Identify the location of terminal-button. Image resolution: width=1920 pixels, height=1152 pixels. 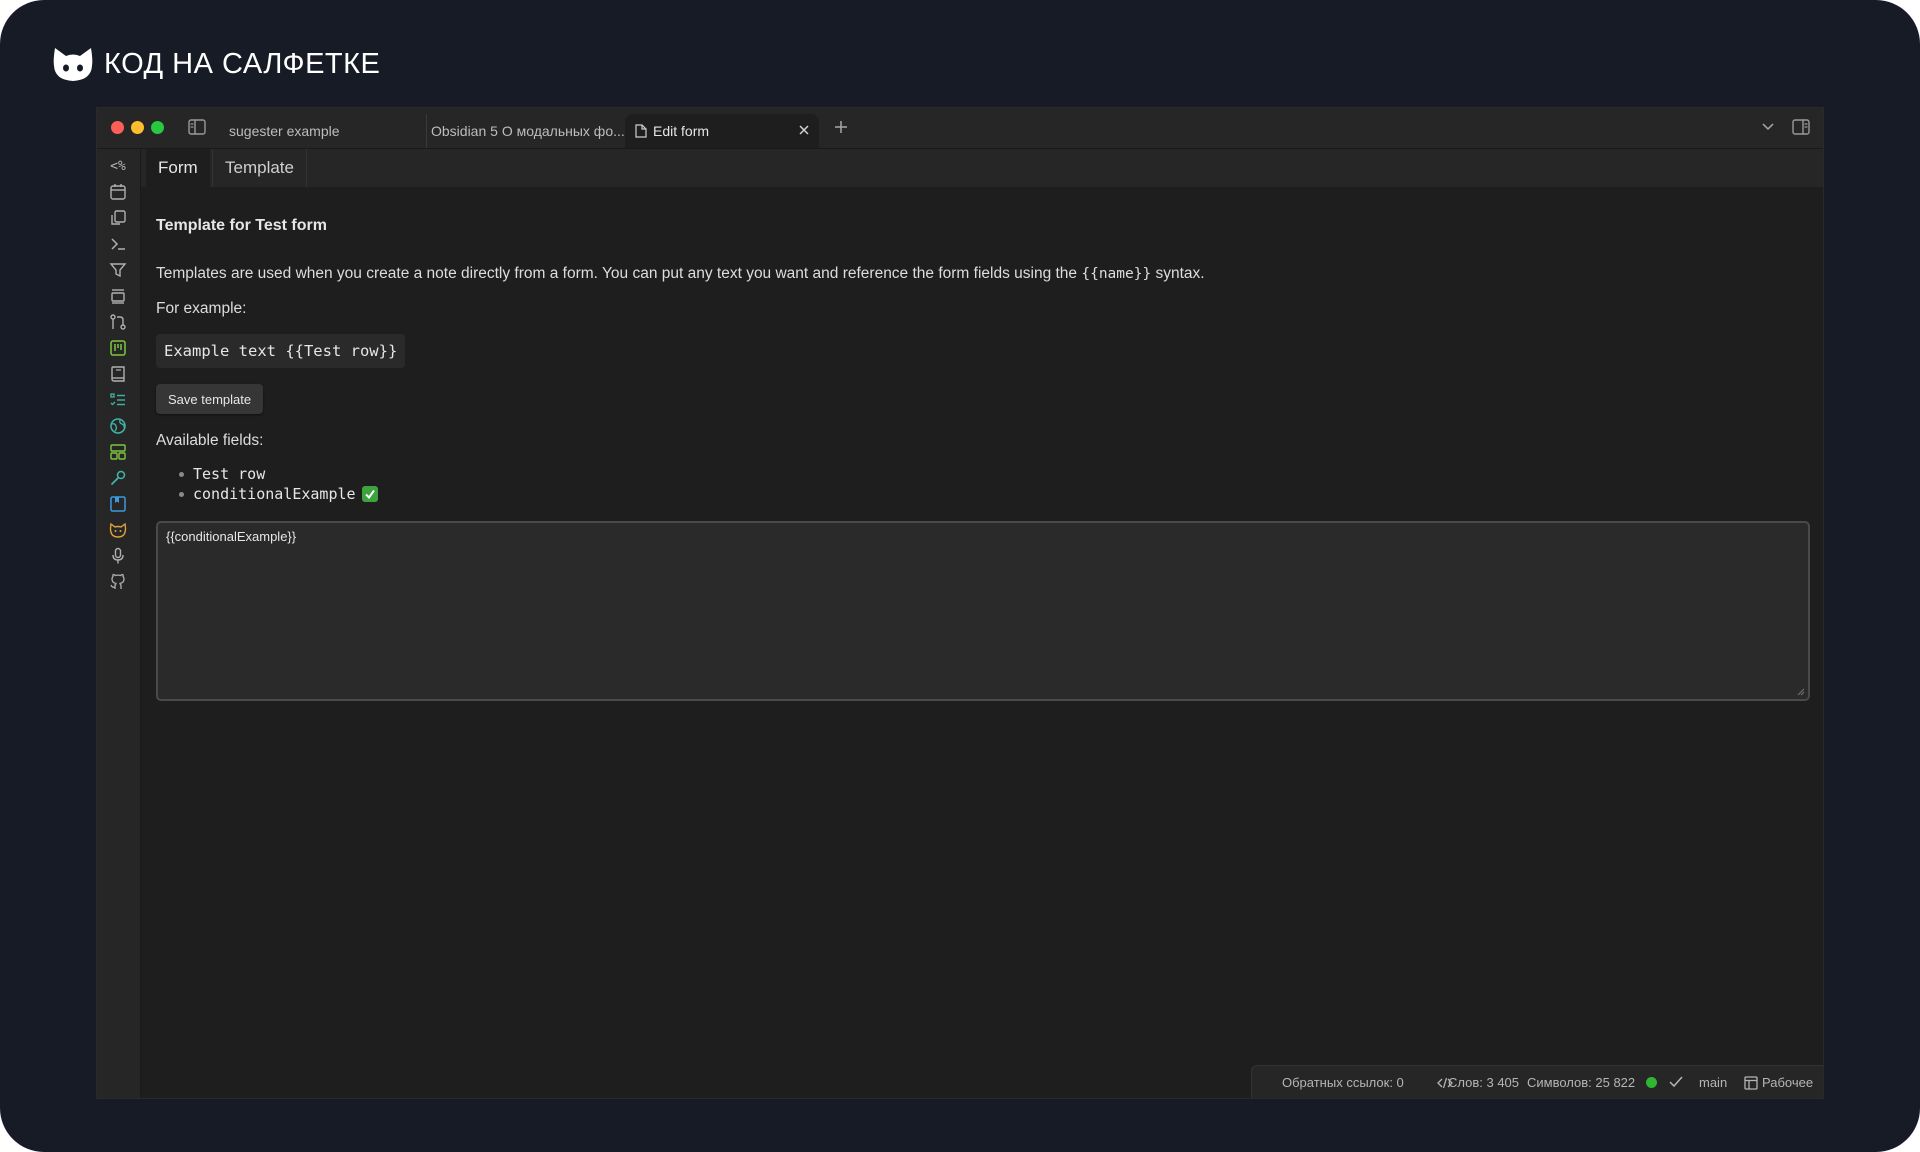
(118, 244).